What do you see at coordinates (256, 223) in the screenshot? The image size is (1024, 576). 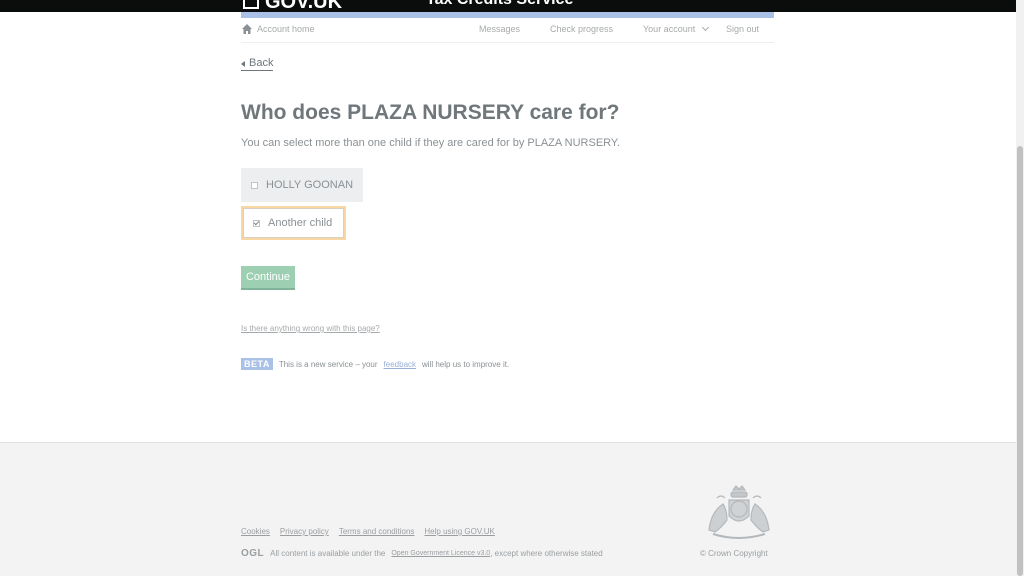 I see `checkbox-checked` at bounding box center [256, 223].